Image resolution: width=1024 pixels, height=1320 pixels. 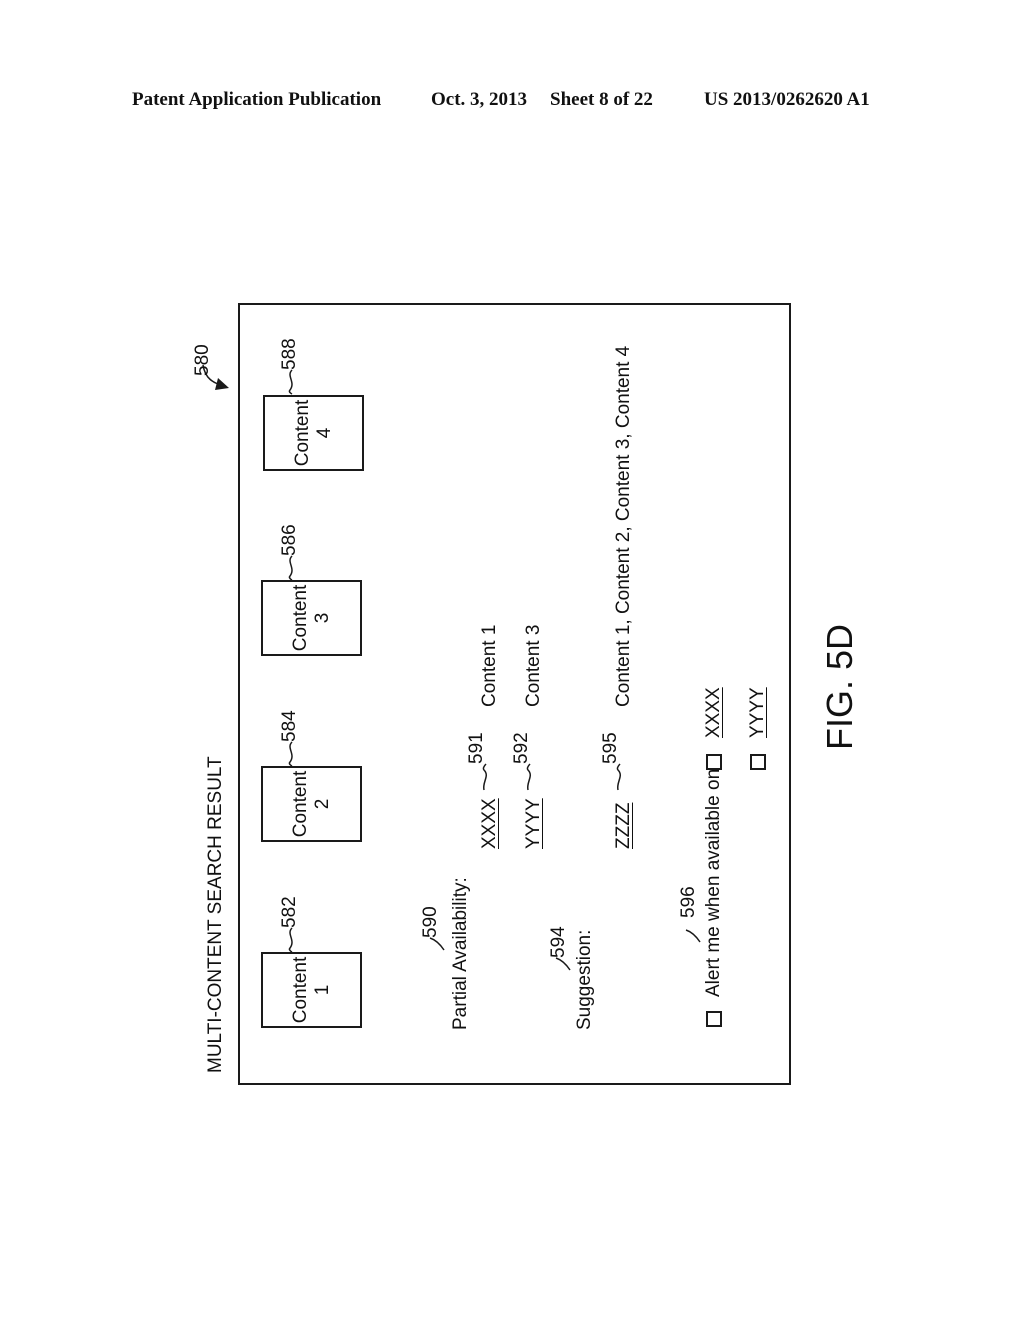 I want to click on content-4-tile: Content 4, so click(x=313, y=433).